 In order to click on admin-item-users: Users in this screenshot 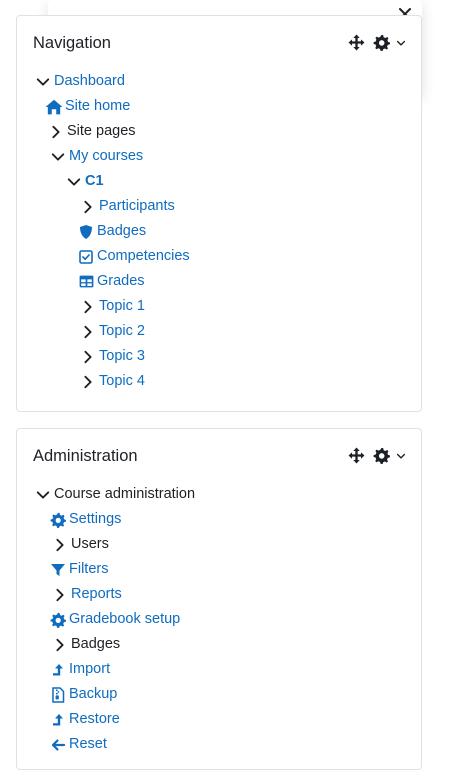, I will do `click(79, 544)`.